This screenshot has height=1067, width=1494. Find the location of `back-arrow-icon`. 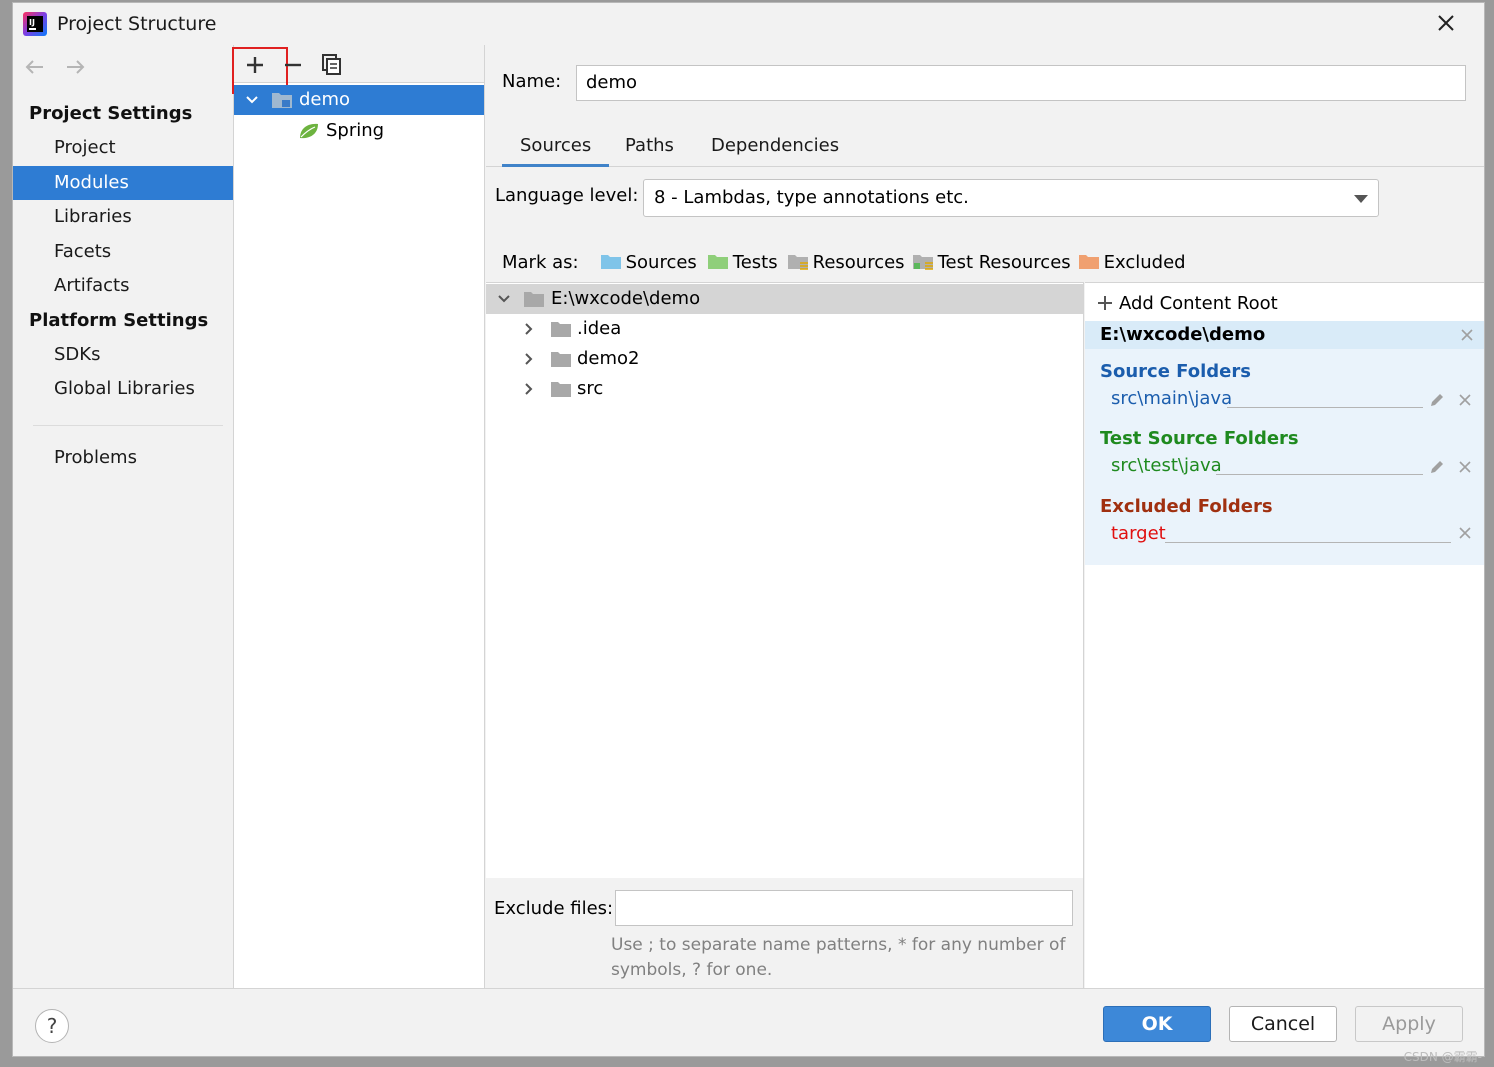

back-arrow-icon is located at coordinates (35, 67).